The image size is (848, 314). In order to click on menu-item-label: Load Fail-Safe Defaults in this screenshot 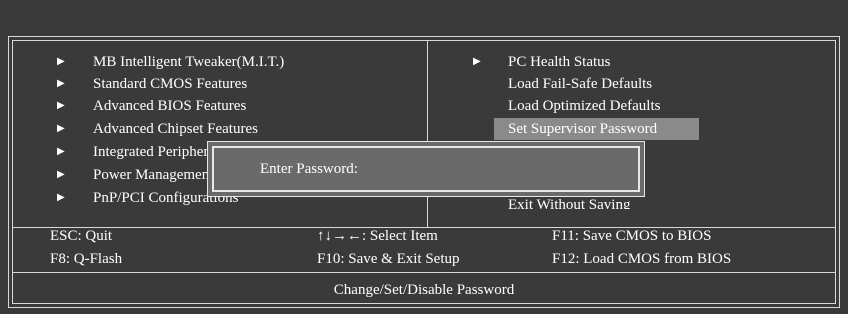, I will do `click(580, 84)`.